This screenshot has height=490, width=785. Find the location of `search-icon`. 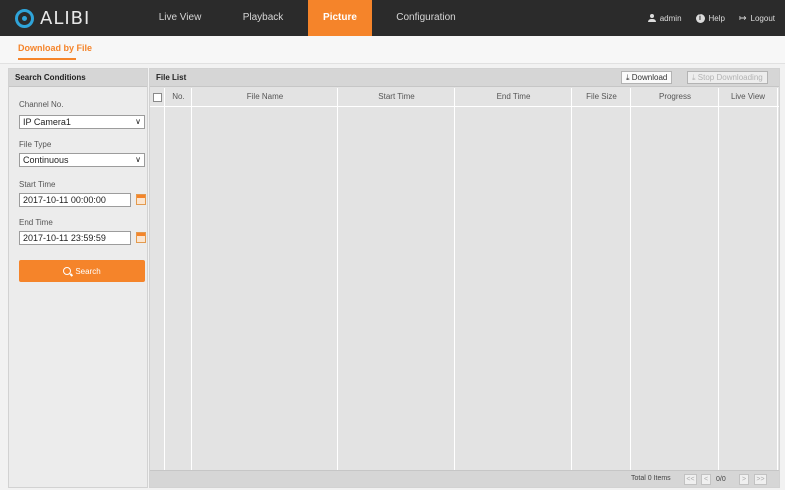

search-icon is located at coordinates (67, 271).